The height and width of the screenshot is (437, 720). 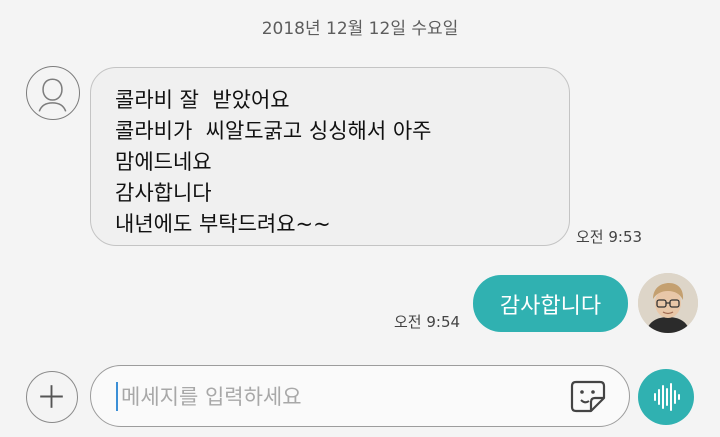 I want to click on date-header: 2018년 12월 12일 수요일, so click(x=360, y=29).